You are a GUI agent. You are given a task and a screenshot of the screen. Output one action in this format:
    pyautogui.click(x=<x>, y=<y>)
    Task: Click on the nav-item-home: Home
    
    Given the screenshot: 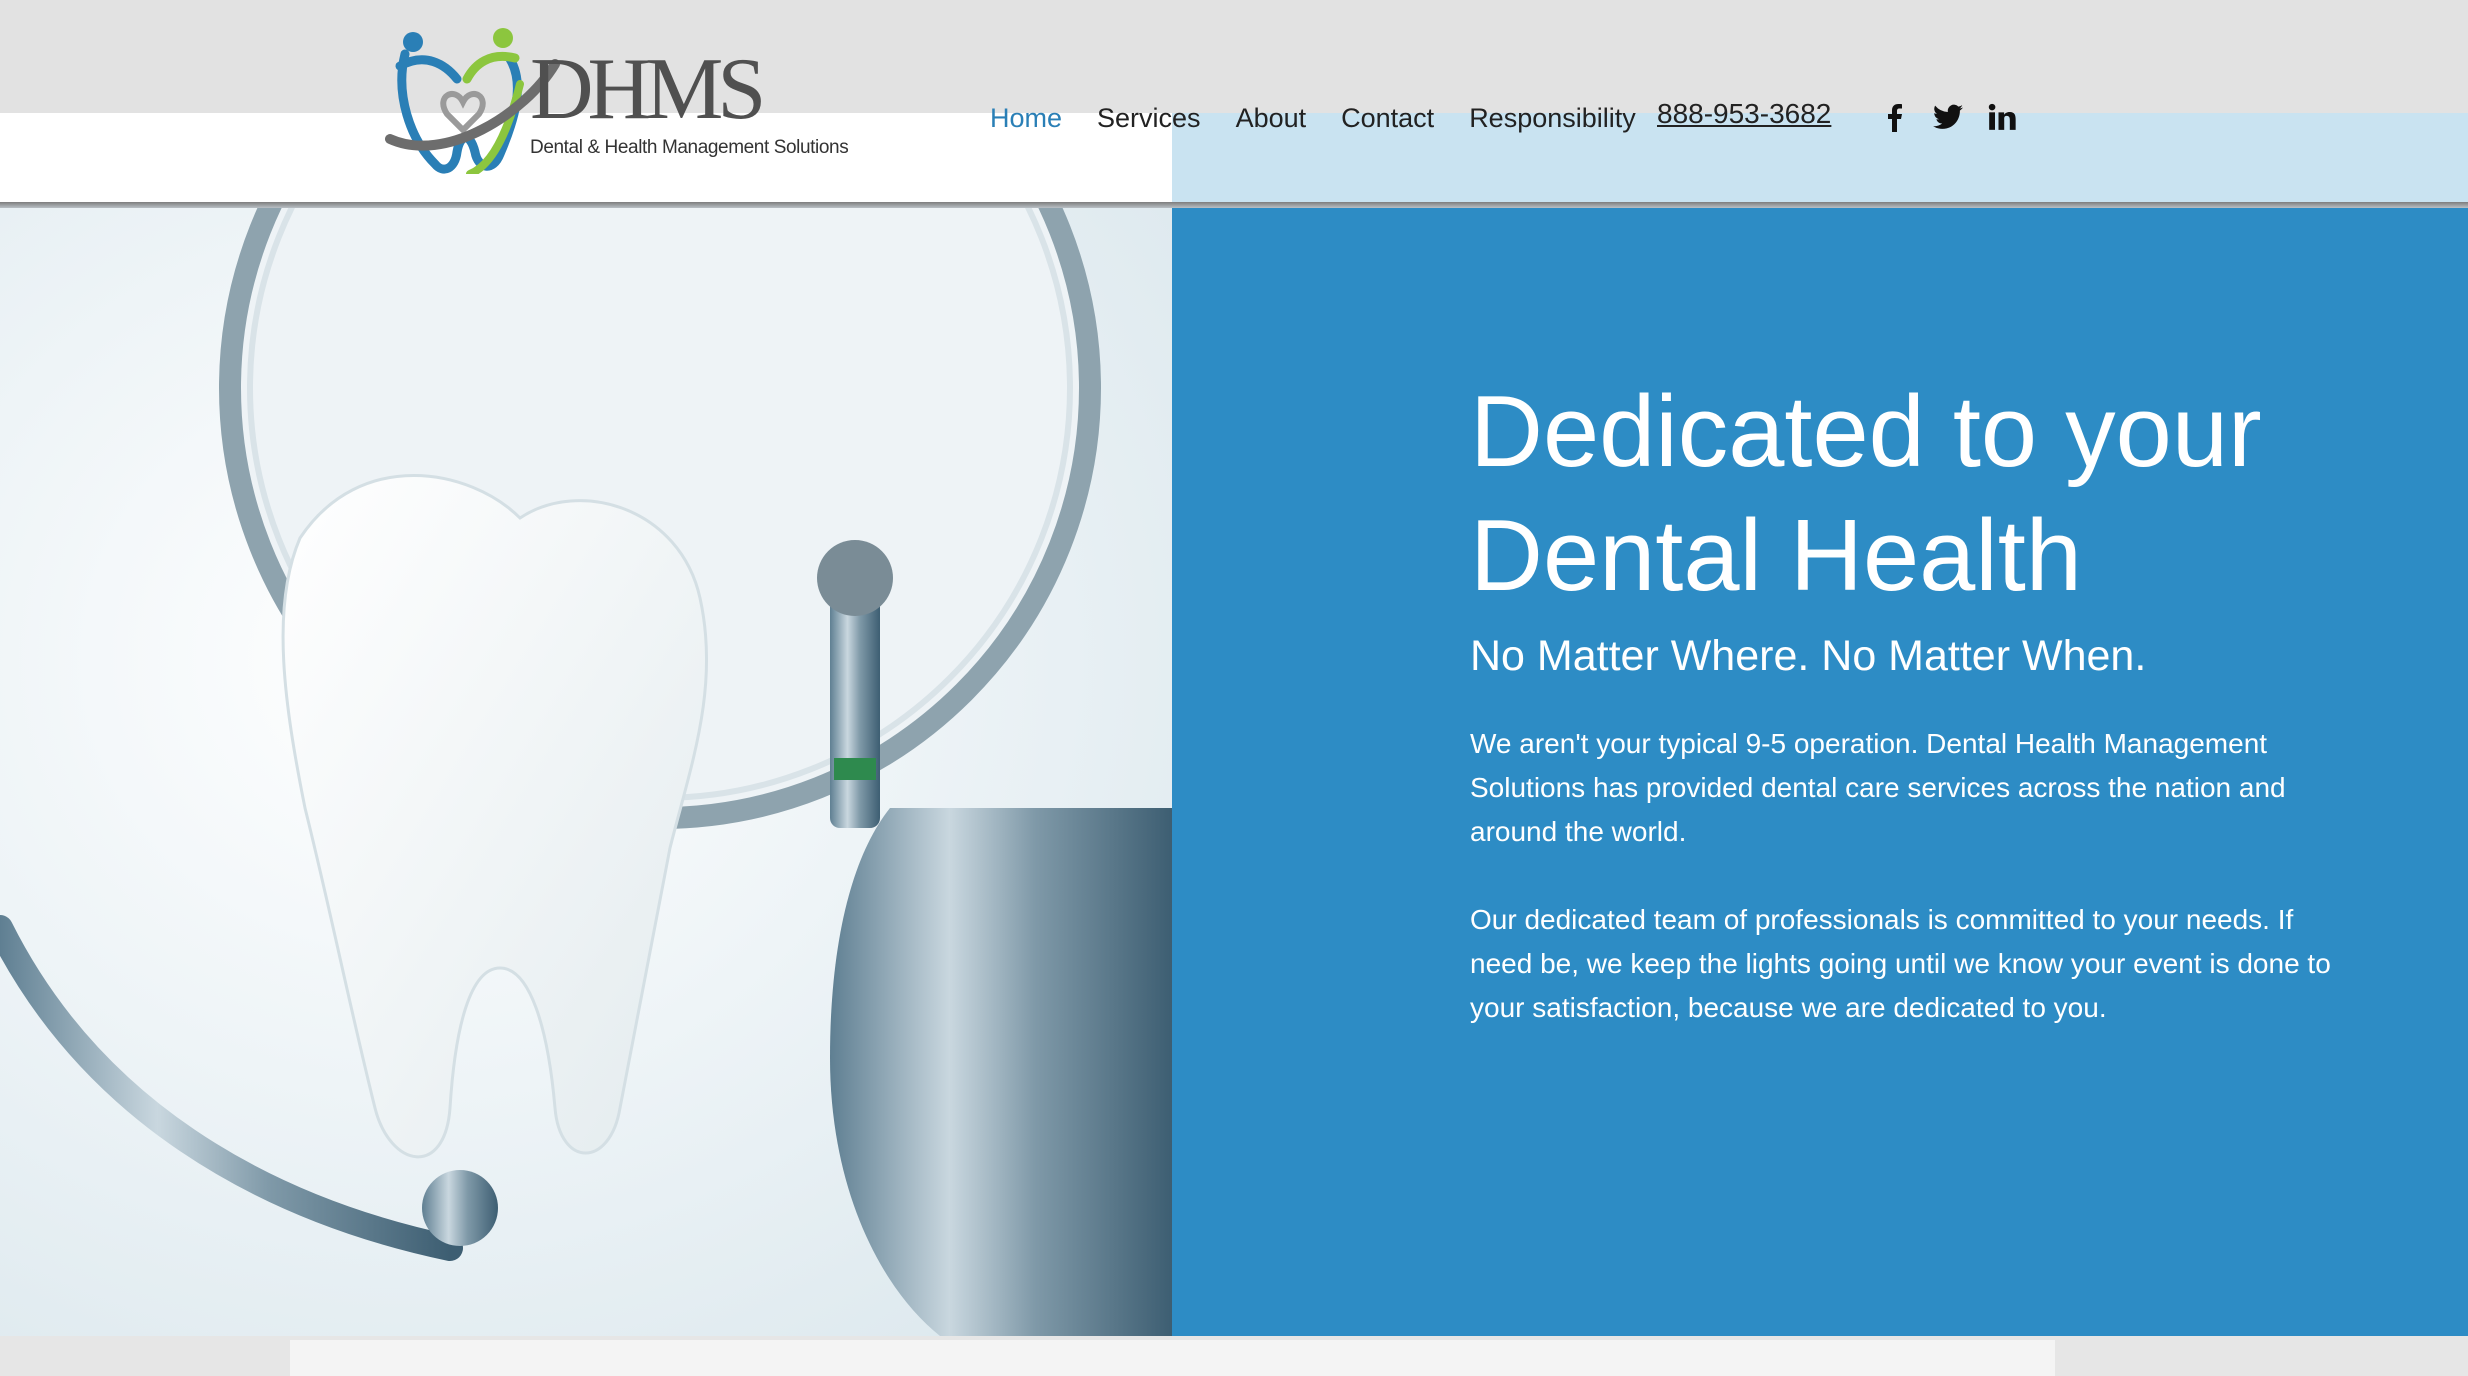 What is the action you would take?
    pyautogui.click(x=1026, y=118)
    